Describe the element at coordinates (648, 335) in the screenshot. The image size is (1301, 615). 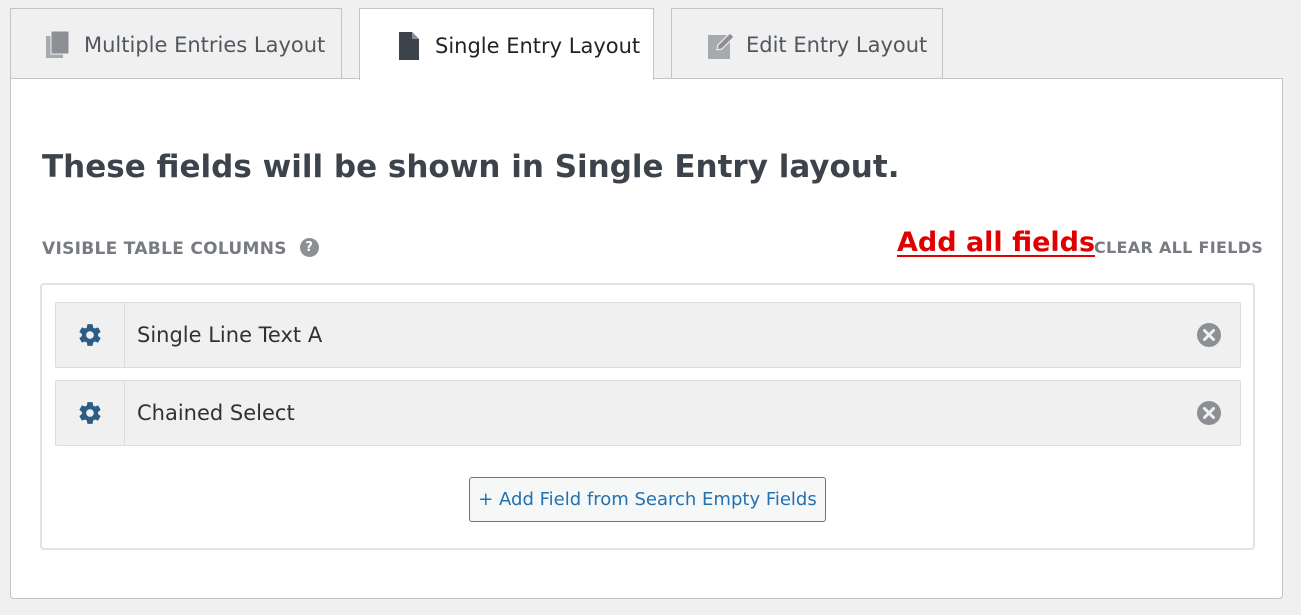
I see `field-row: Single Line Text A` at that location.